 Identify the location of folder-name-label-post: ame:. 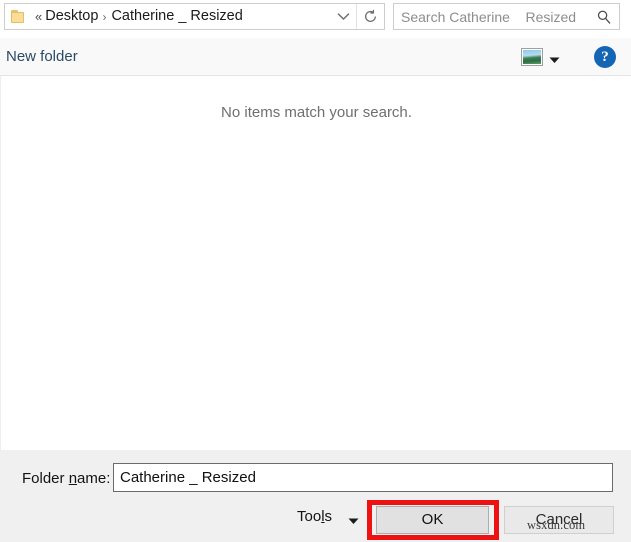
(94, 478).